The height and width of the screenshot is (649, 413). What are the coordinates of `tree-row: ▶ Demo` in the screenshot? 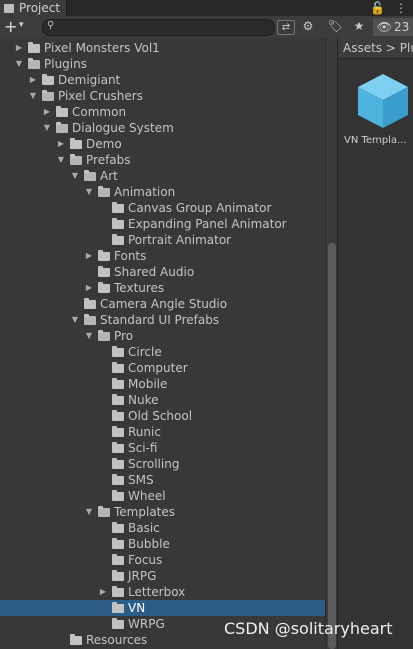 It's located at (162, 144).